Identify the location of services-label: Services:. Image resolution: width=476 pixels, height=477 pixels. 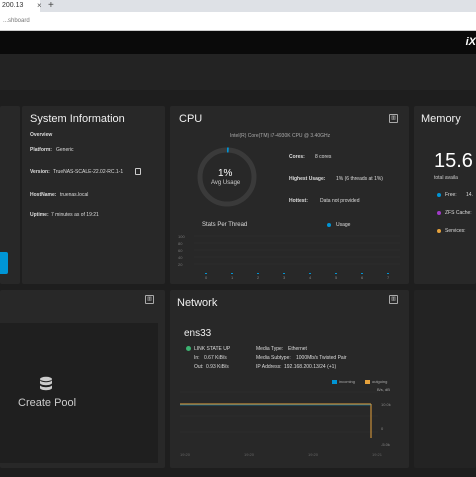
(455, 231).